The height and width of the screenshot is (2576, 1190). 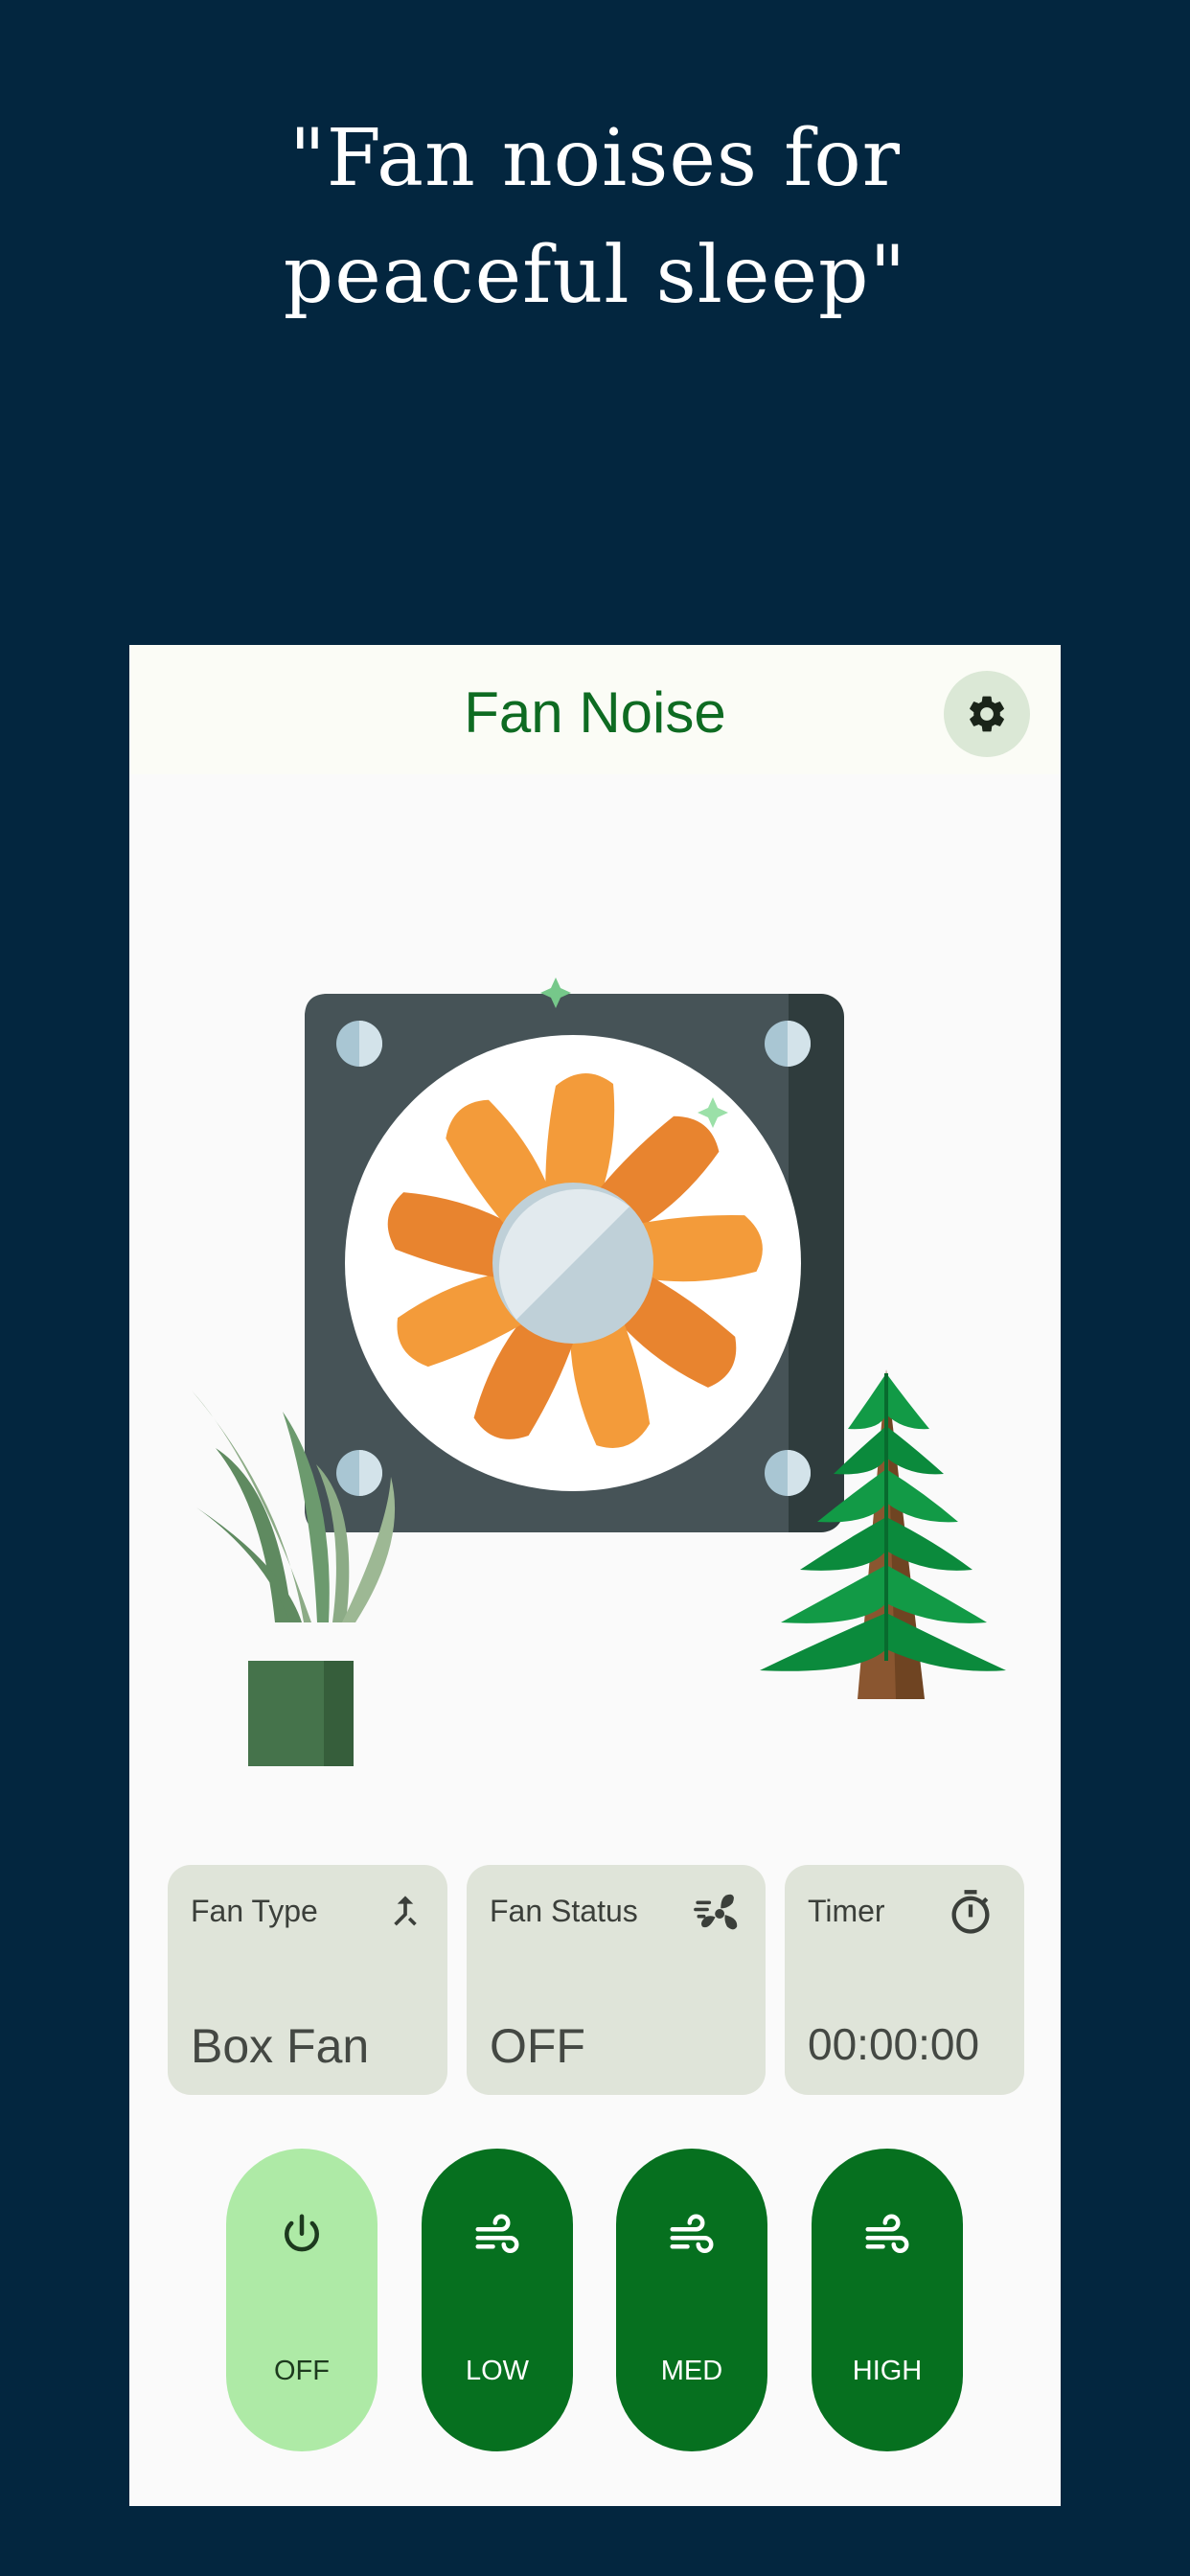 What do you see at coordinates (905, 1980) in the screenshot?
I see `timer-card: Timer 00:00:00` at bounding box center [905, 1980].